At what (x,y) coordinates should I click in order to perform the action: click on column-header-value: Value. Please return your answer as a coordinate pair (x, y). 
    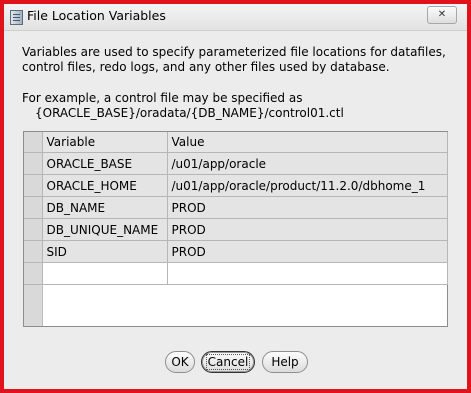
    Looking at the image, I should click on (307, 142).